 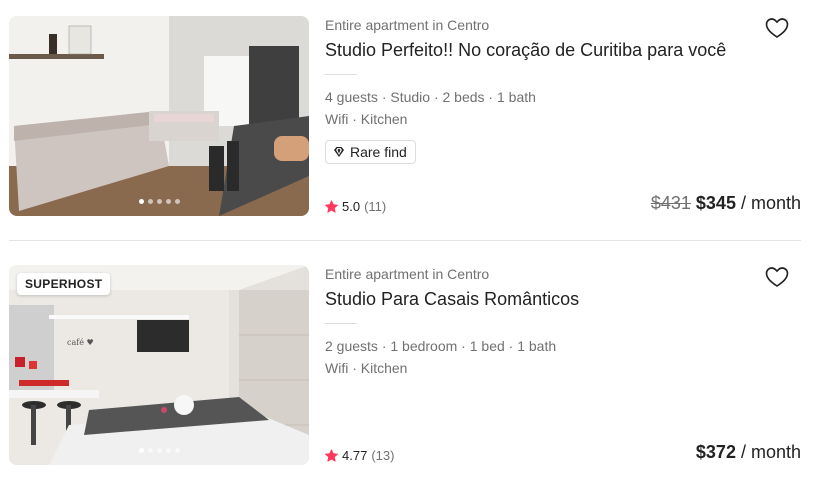 I want to click on listing-price: $372 / month, so click(x=748, y=452).